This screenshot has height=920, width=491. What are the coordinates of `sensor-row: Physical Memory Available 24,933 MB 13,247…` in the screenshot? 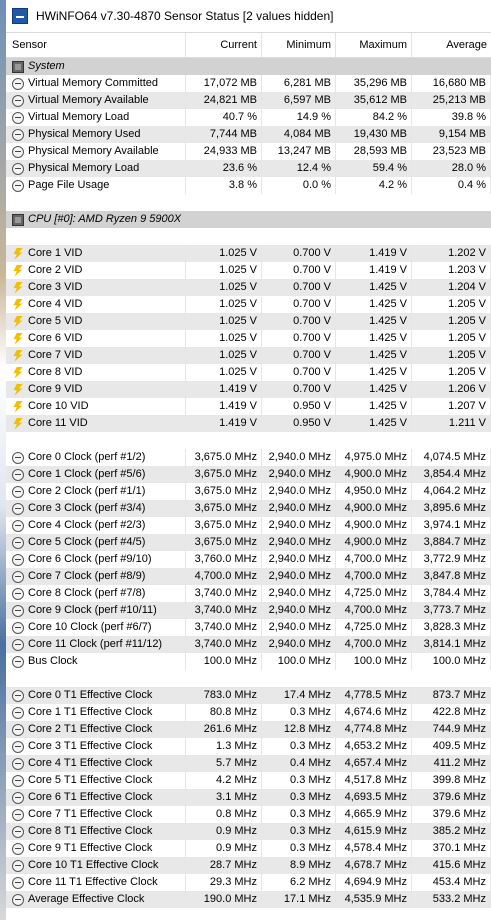 It's located at (248, 151).